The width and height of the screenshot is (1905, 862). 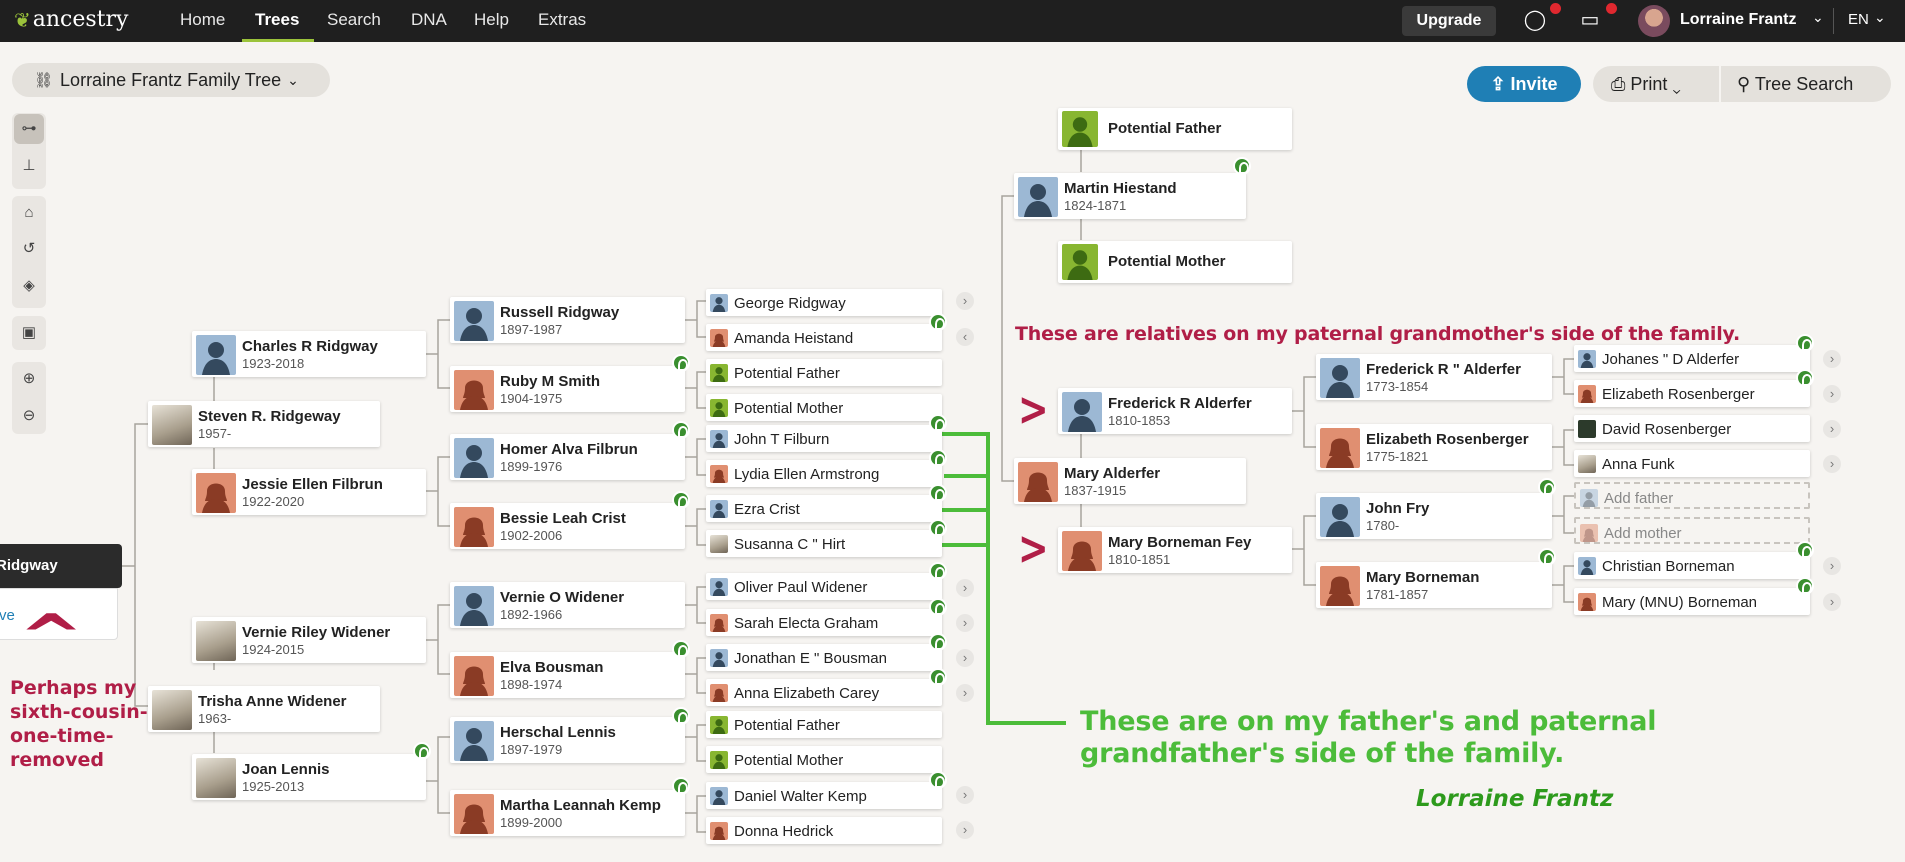 I want to click on person-card: Vernie Riley Widener 1924-2015, so click(x=309, y=640).